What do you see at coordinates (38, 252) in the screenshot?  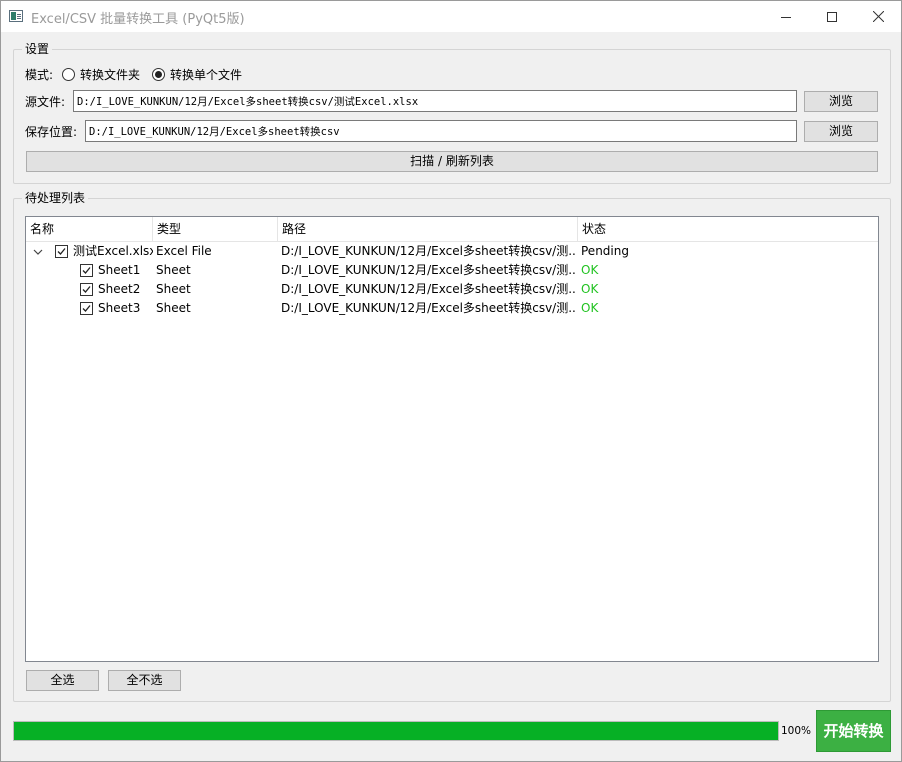 I see `chevron-down-icon` at bounding box center [38, 252].